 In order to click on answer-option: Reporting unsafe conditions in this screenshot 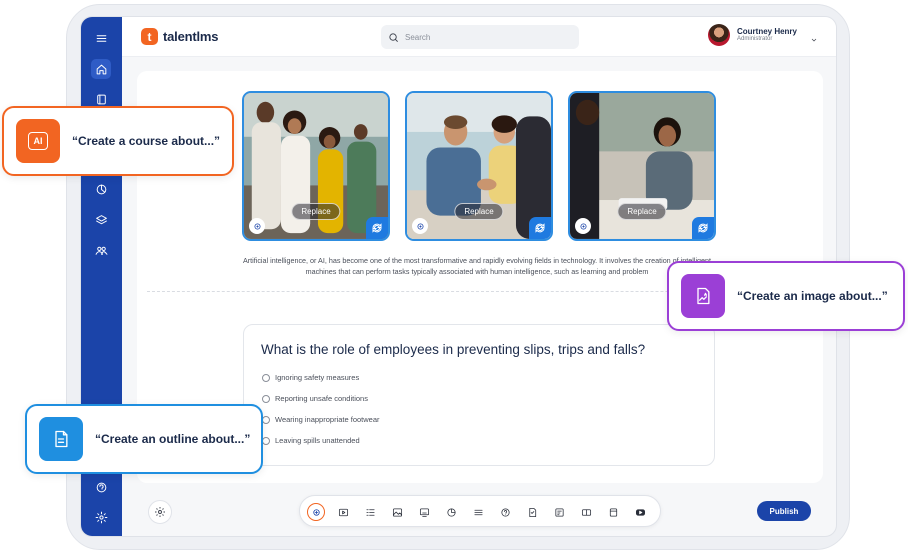, I will do `click(315, 398)`.